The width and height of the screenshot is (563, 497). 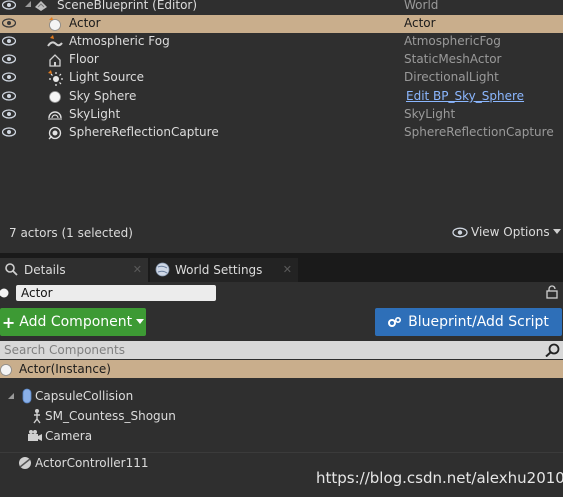 What do you see at coordinates (421, 6) in the screenshot?
I see `outliner-item-type: World` at bounding box center [421, 6].